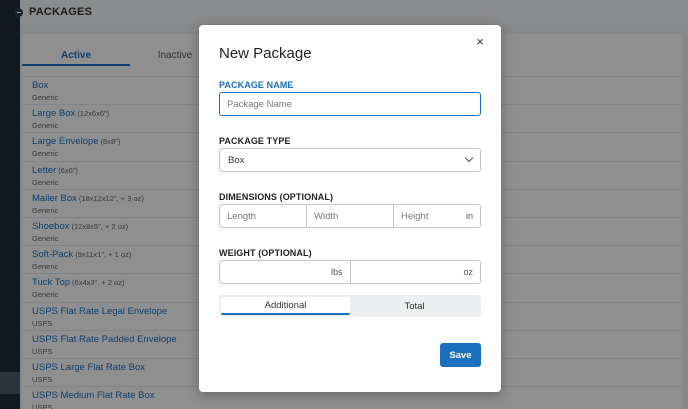 This screenshot has height=409, width=688. I want to click on length-input: Length, so click(263, 216).